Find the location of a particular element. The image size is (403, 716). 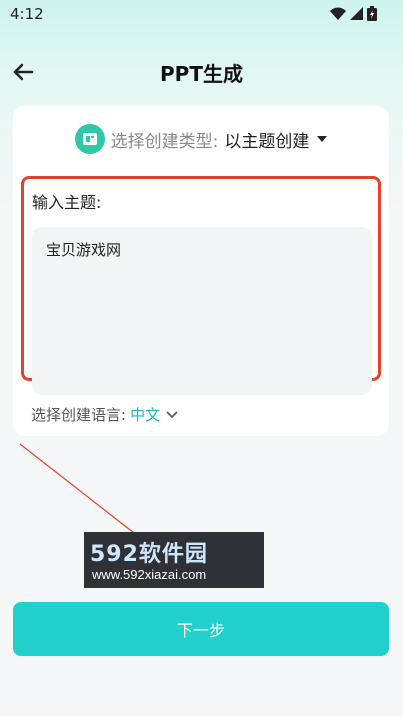

signal-icon is located at coordinates (356, 13).